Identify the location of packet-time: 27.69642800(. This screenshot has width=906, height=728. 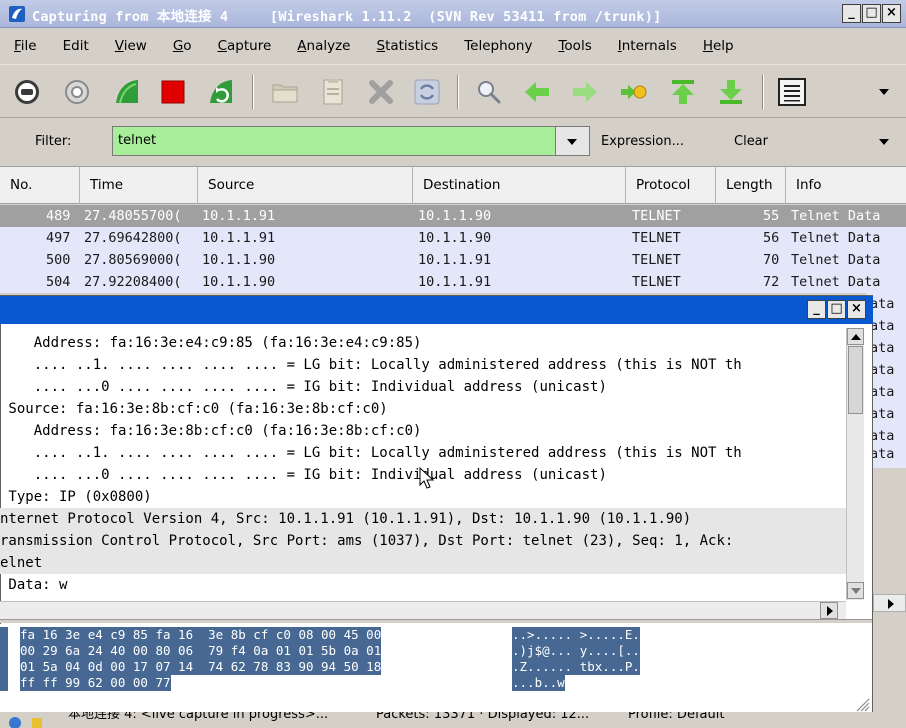
(133, 238).